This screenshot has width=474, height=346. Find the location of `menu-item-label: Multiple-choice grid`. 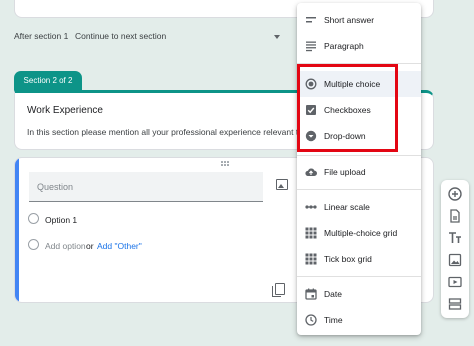

menu-item-label: Multiple-choice grid is located at coordinates (361, 233).